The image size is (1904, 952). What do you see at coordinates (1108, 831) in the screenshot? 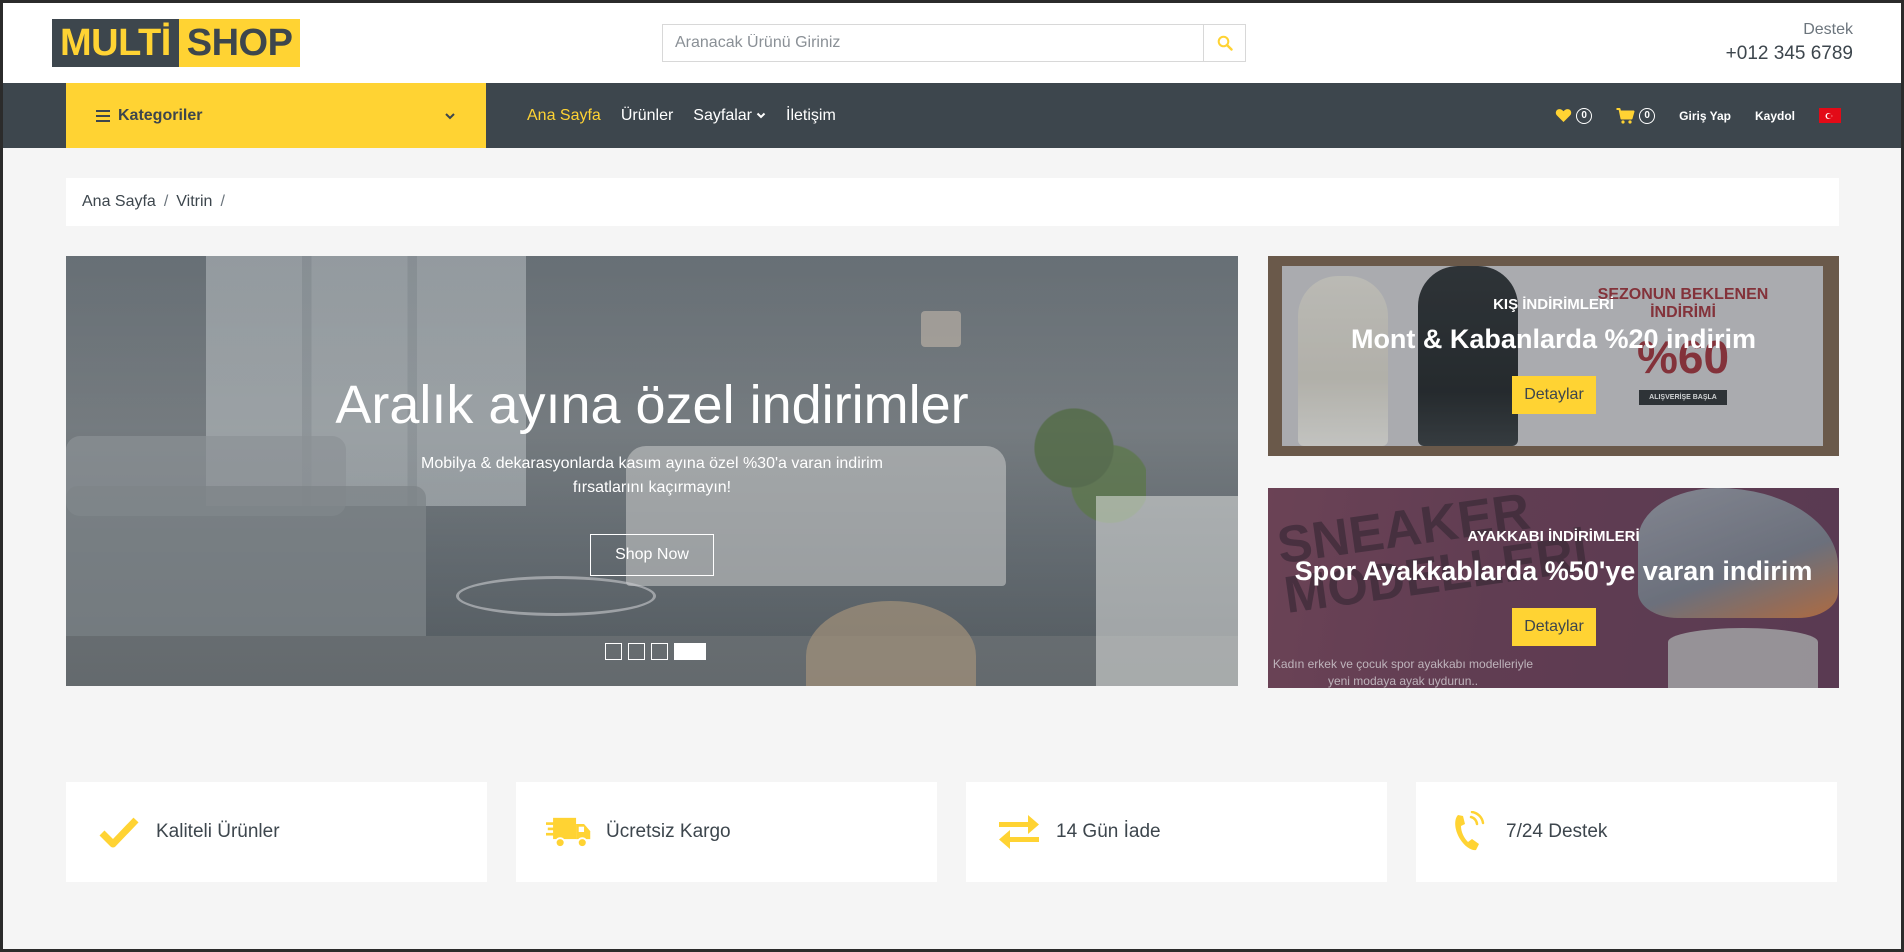
I see `feature-label: 14 Gün İade` at bounding box center [1108, 831].